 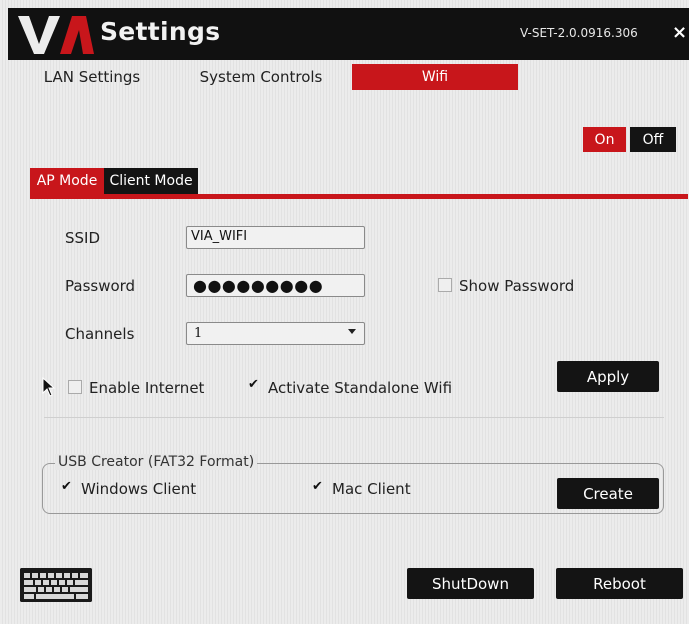 What do you see at coordinates (653, 139) in the screenshot?
I see `wifi-off-button: Off` at bounding box center [653, 139].